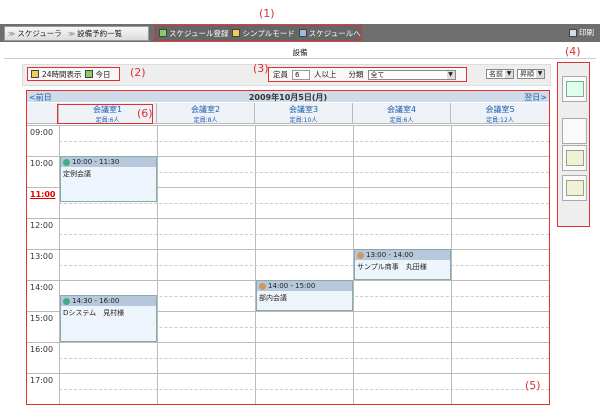  I want to click on week-view-button, so click(574, 158).